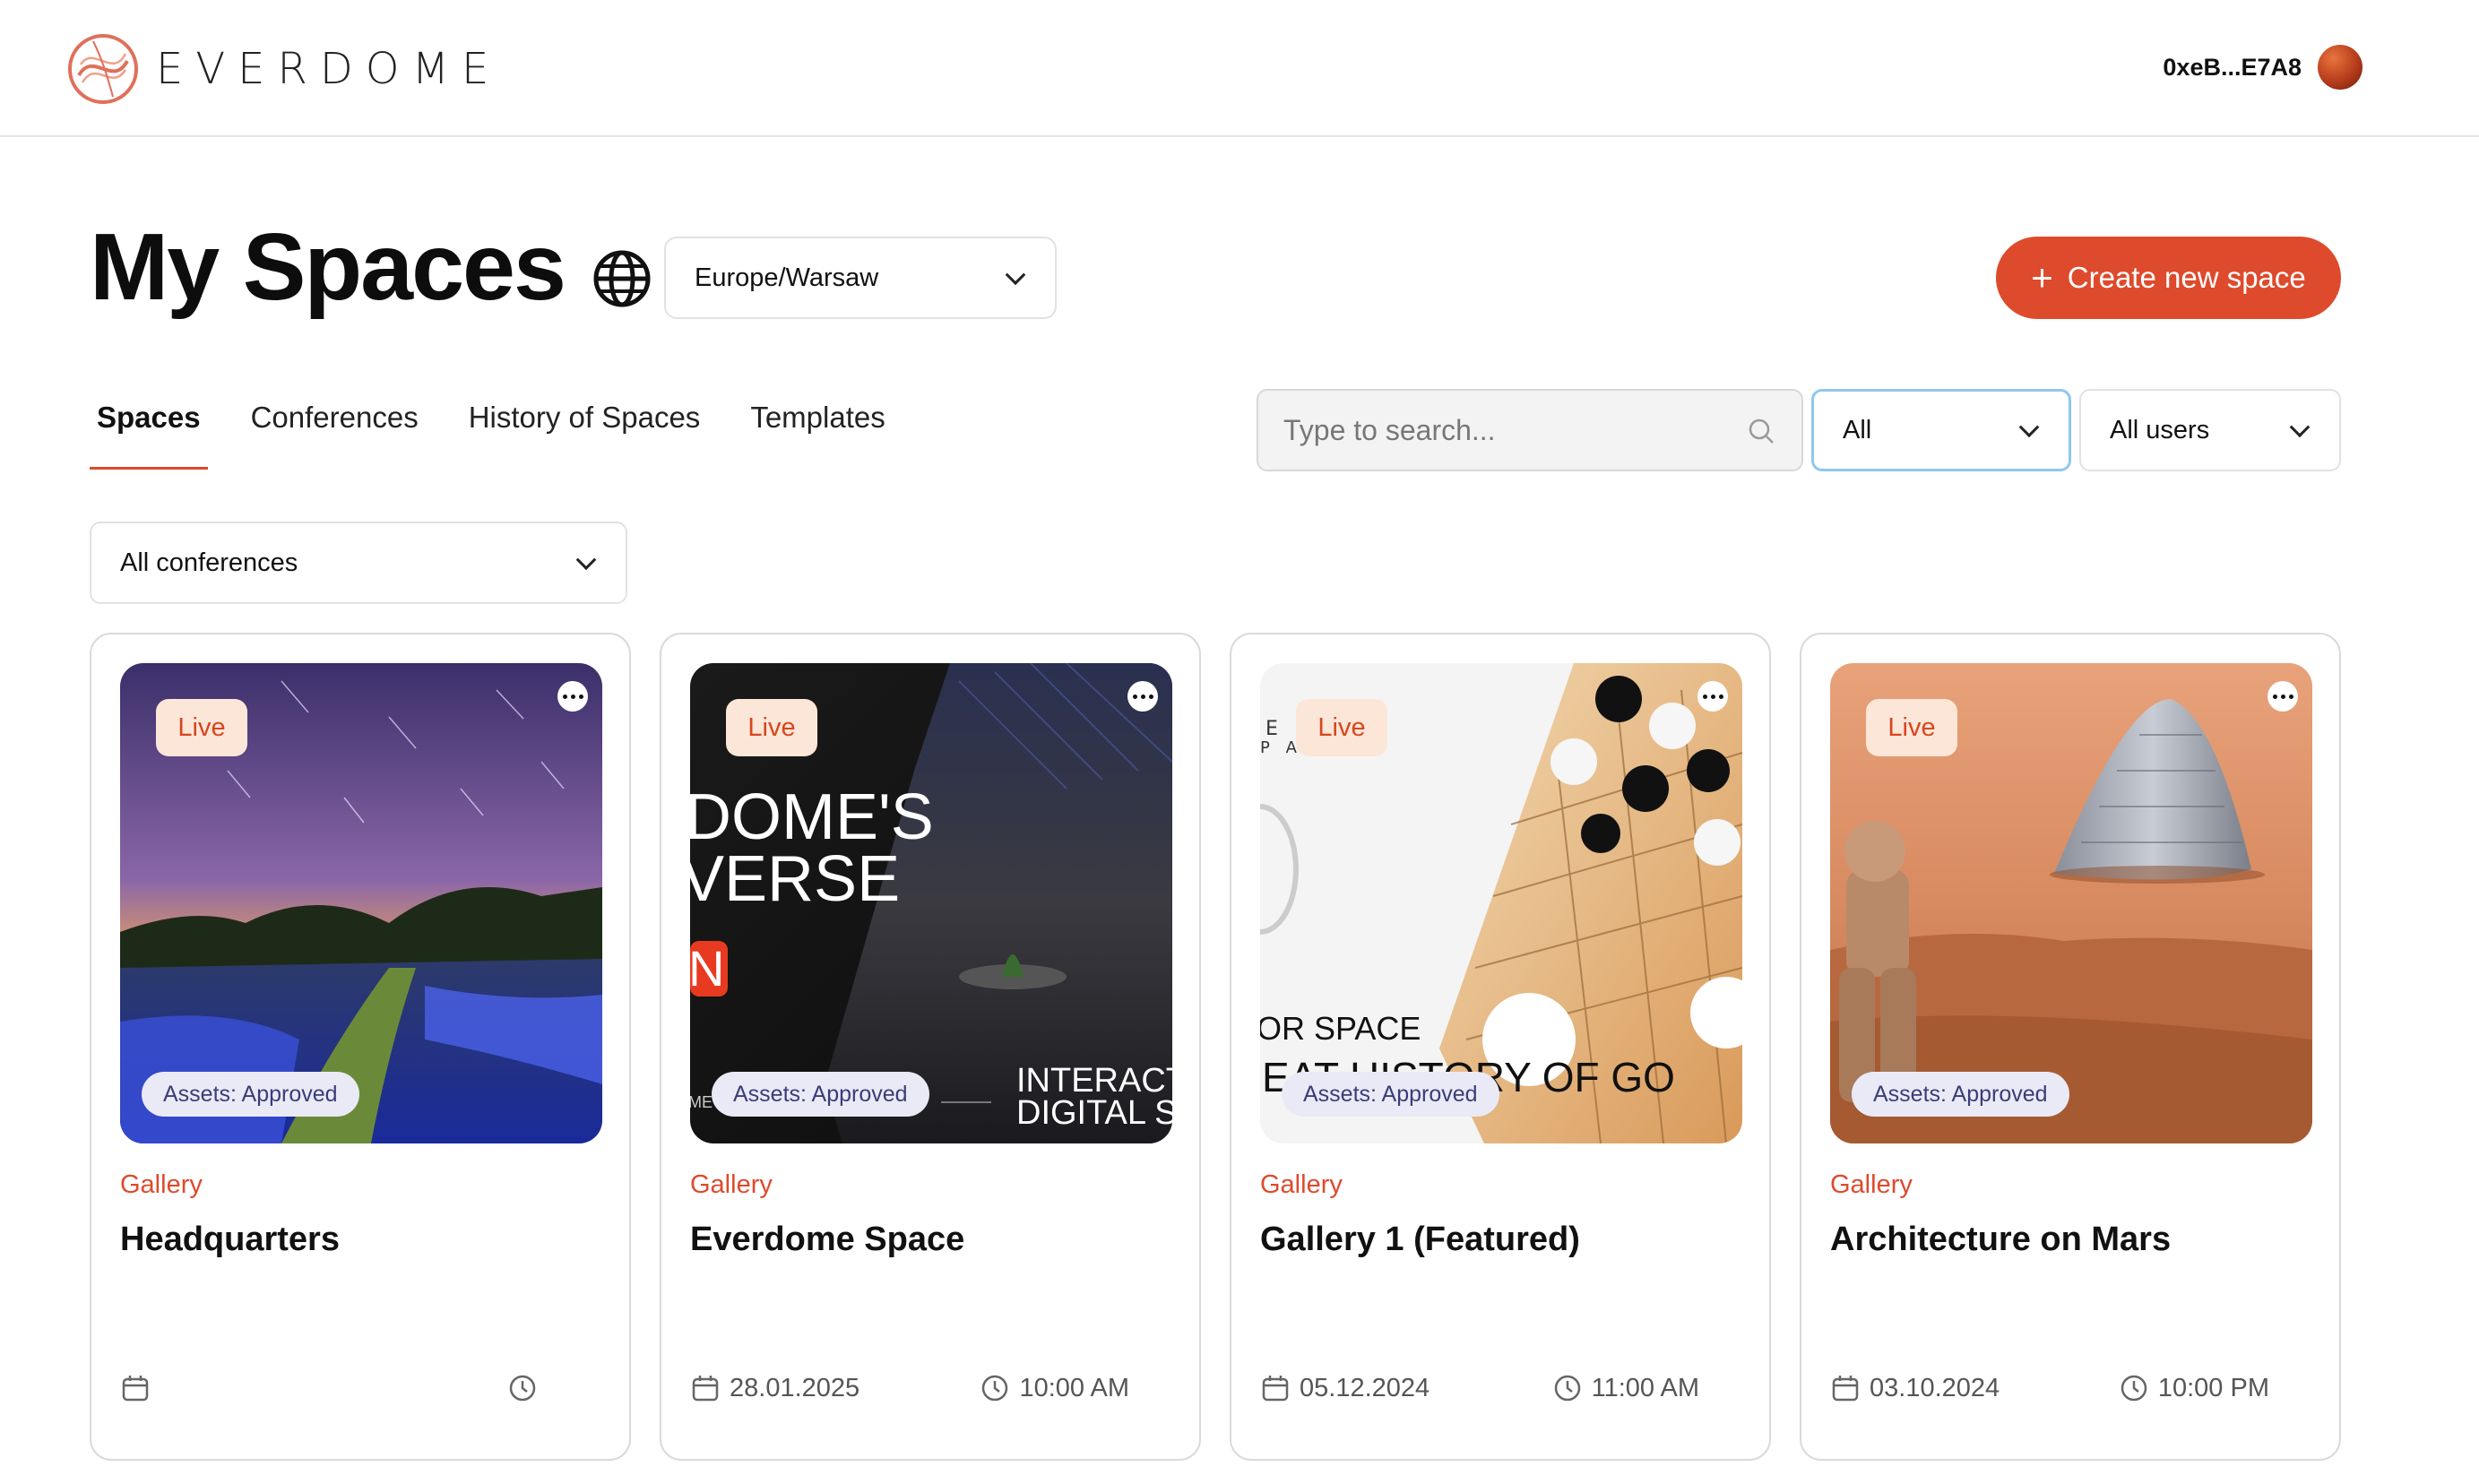 This screenshot has width=2479, height=1484. I want to click on space-schedule: 03.10.2024 10:00 PM, so click(2070, 1393).